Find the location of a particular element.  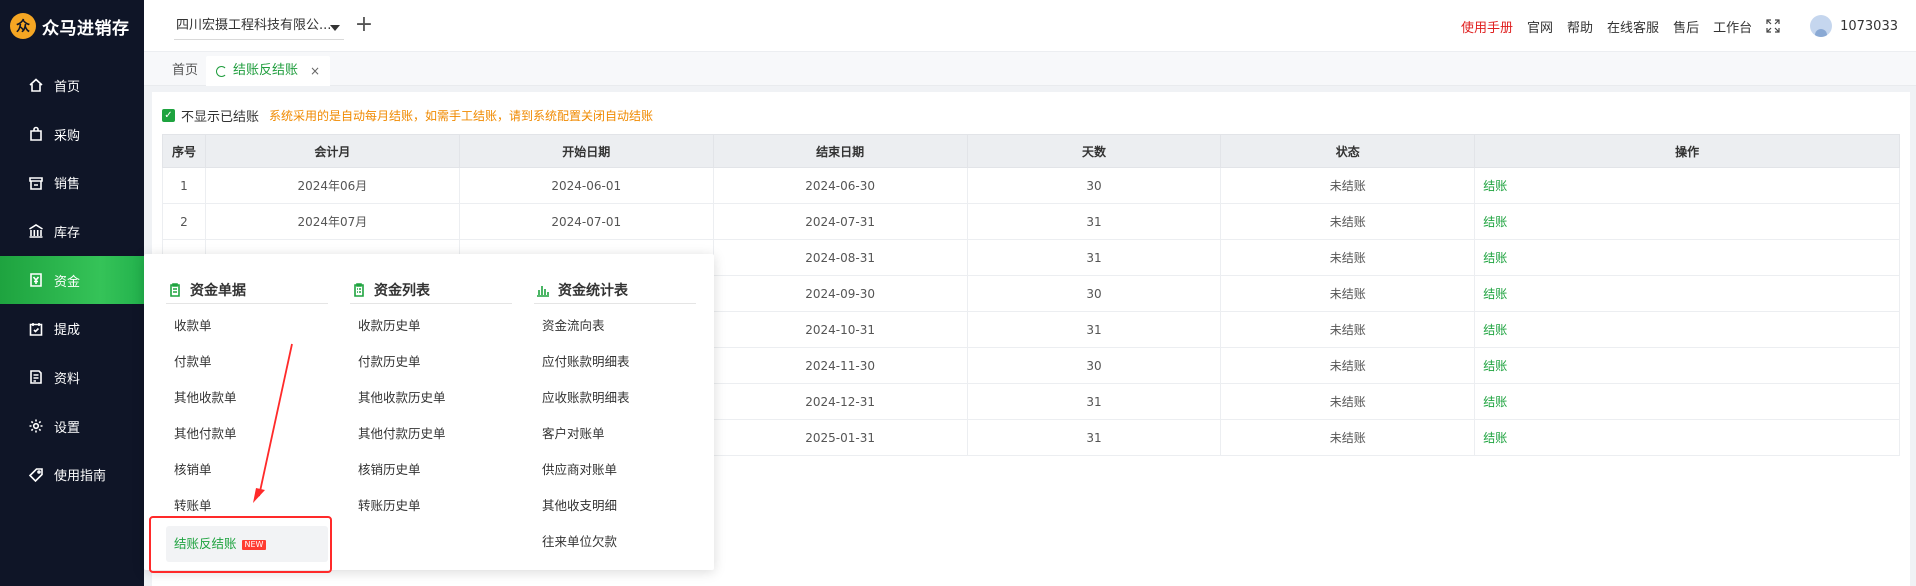

tab-home: 首页 is located at coordinates (185, 71).